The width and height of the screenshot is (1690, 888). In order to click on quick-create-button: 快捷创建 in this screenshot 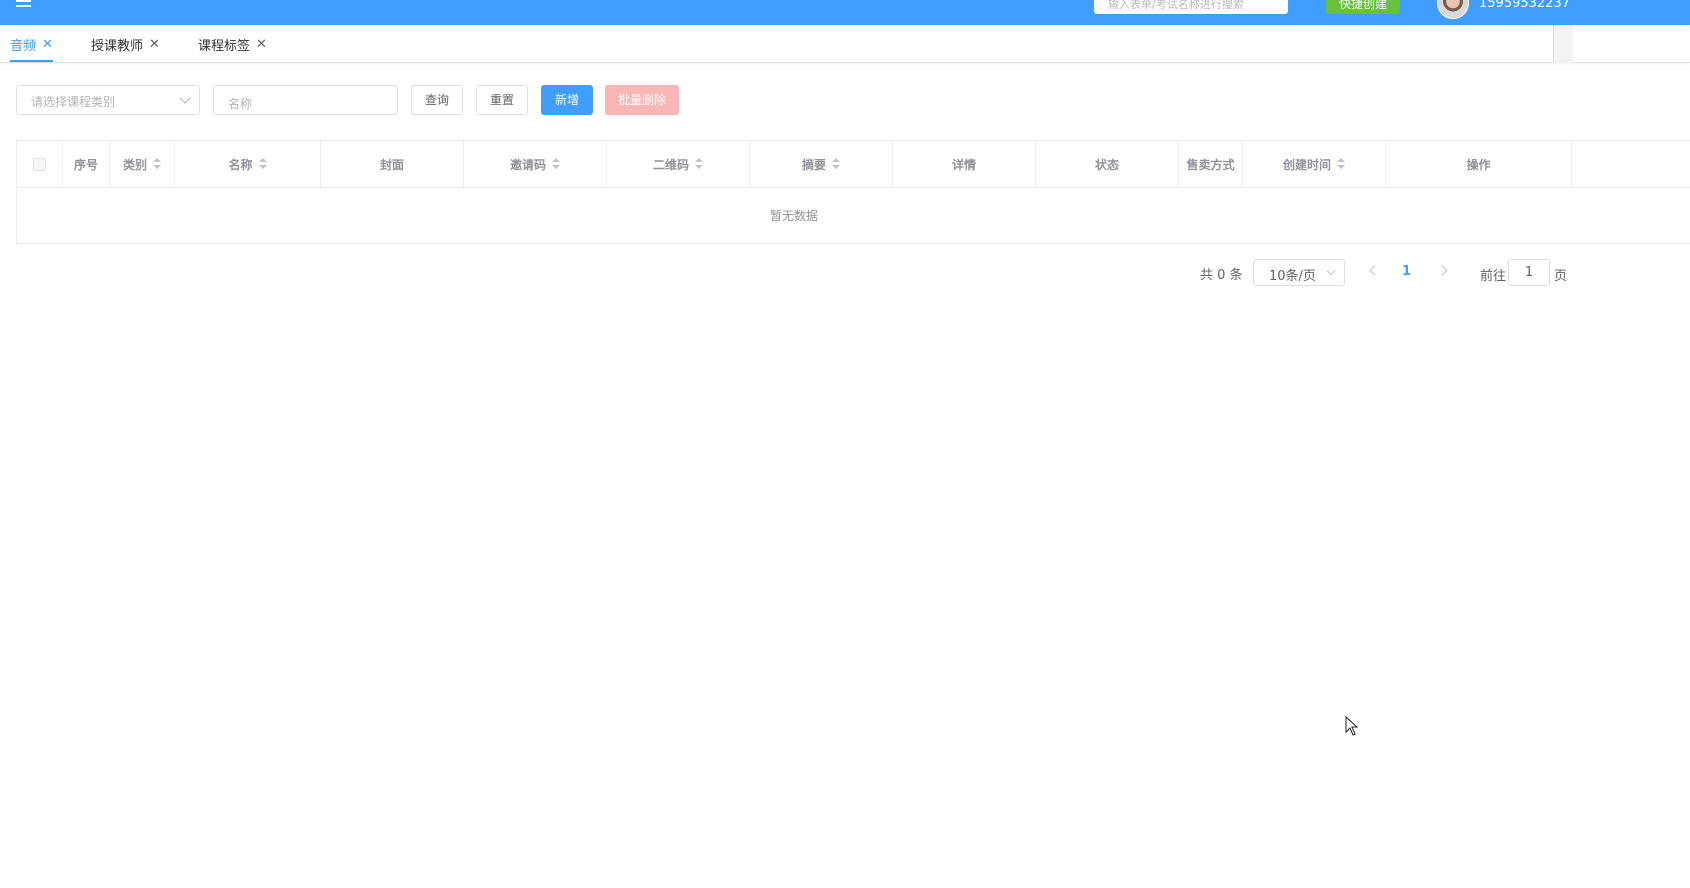, I will do `click(1363, 7)`.